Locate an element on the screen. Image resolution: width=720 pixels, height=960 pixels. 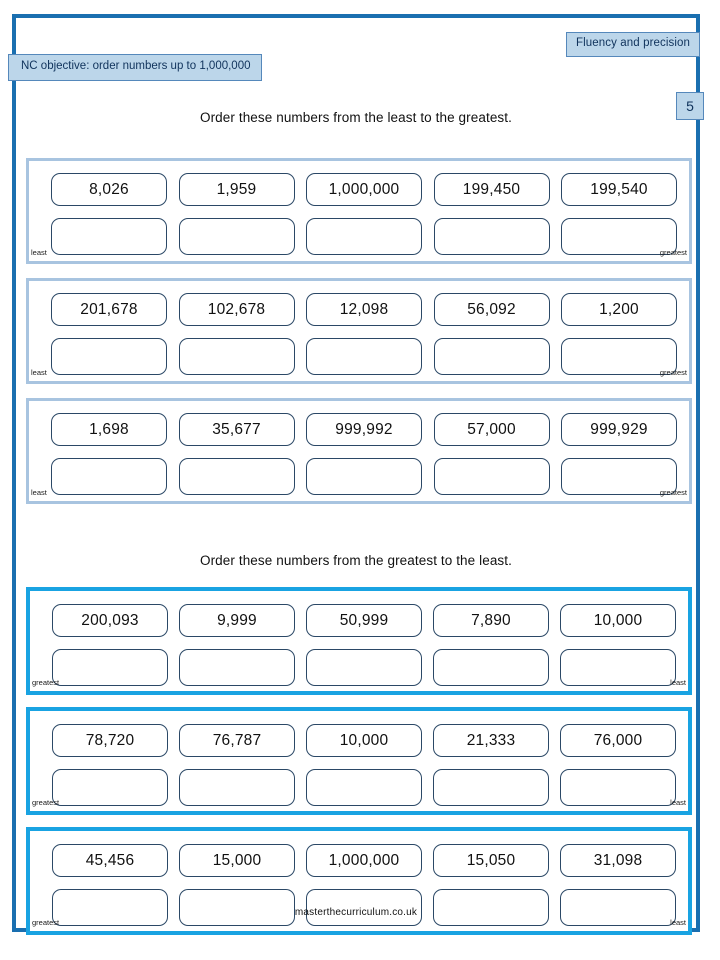
number-row: 1,698 35,677 999,992 57,000 999,929 is located at coordinates (364, 429).